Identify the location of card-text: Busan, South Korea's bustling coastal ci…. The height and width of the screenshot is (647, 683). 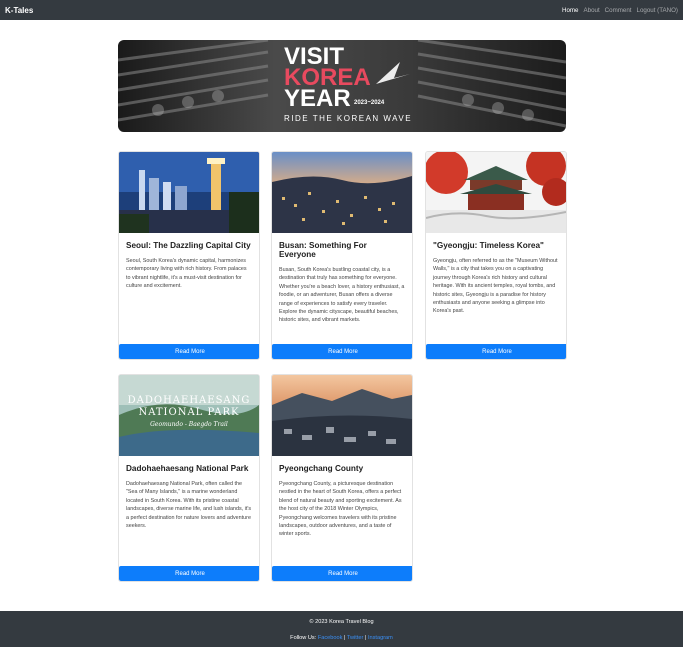
(342, 295).